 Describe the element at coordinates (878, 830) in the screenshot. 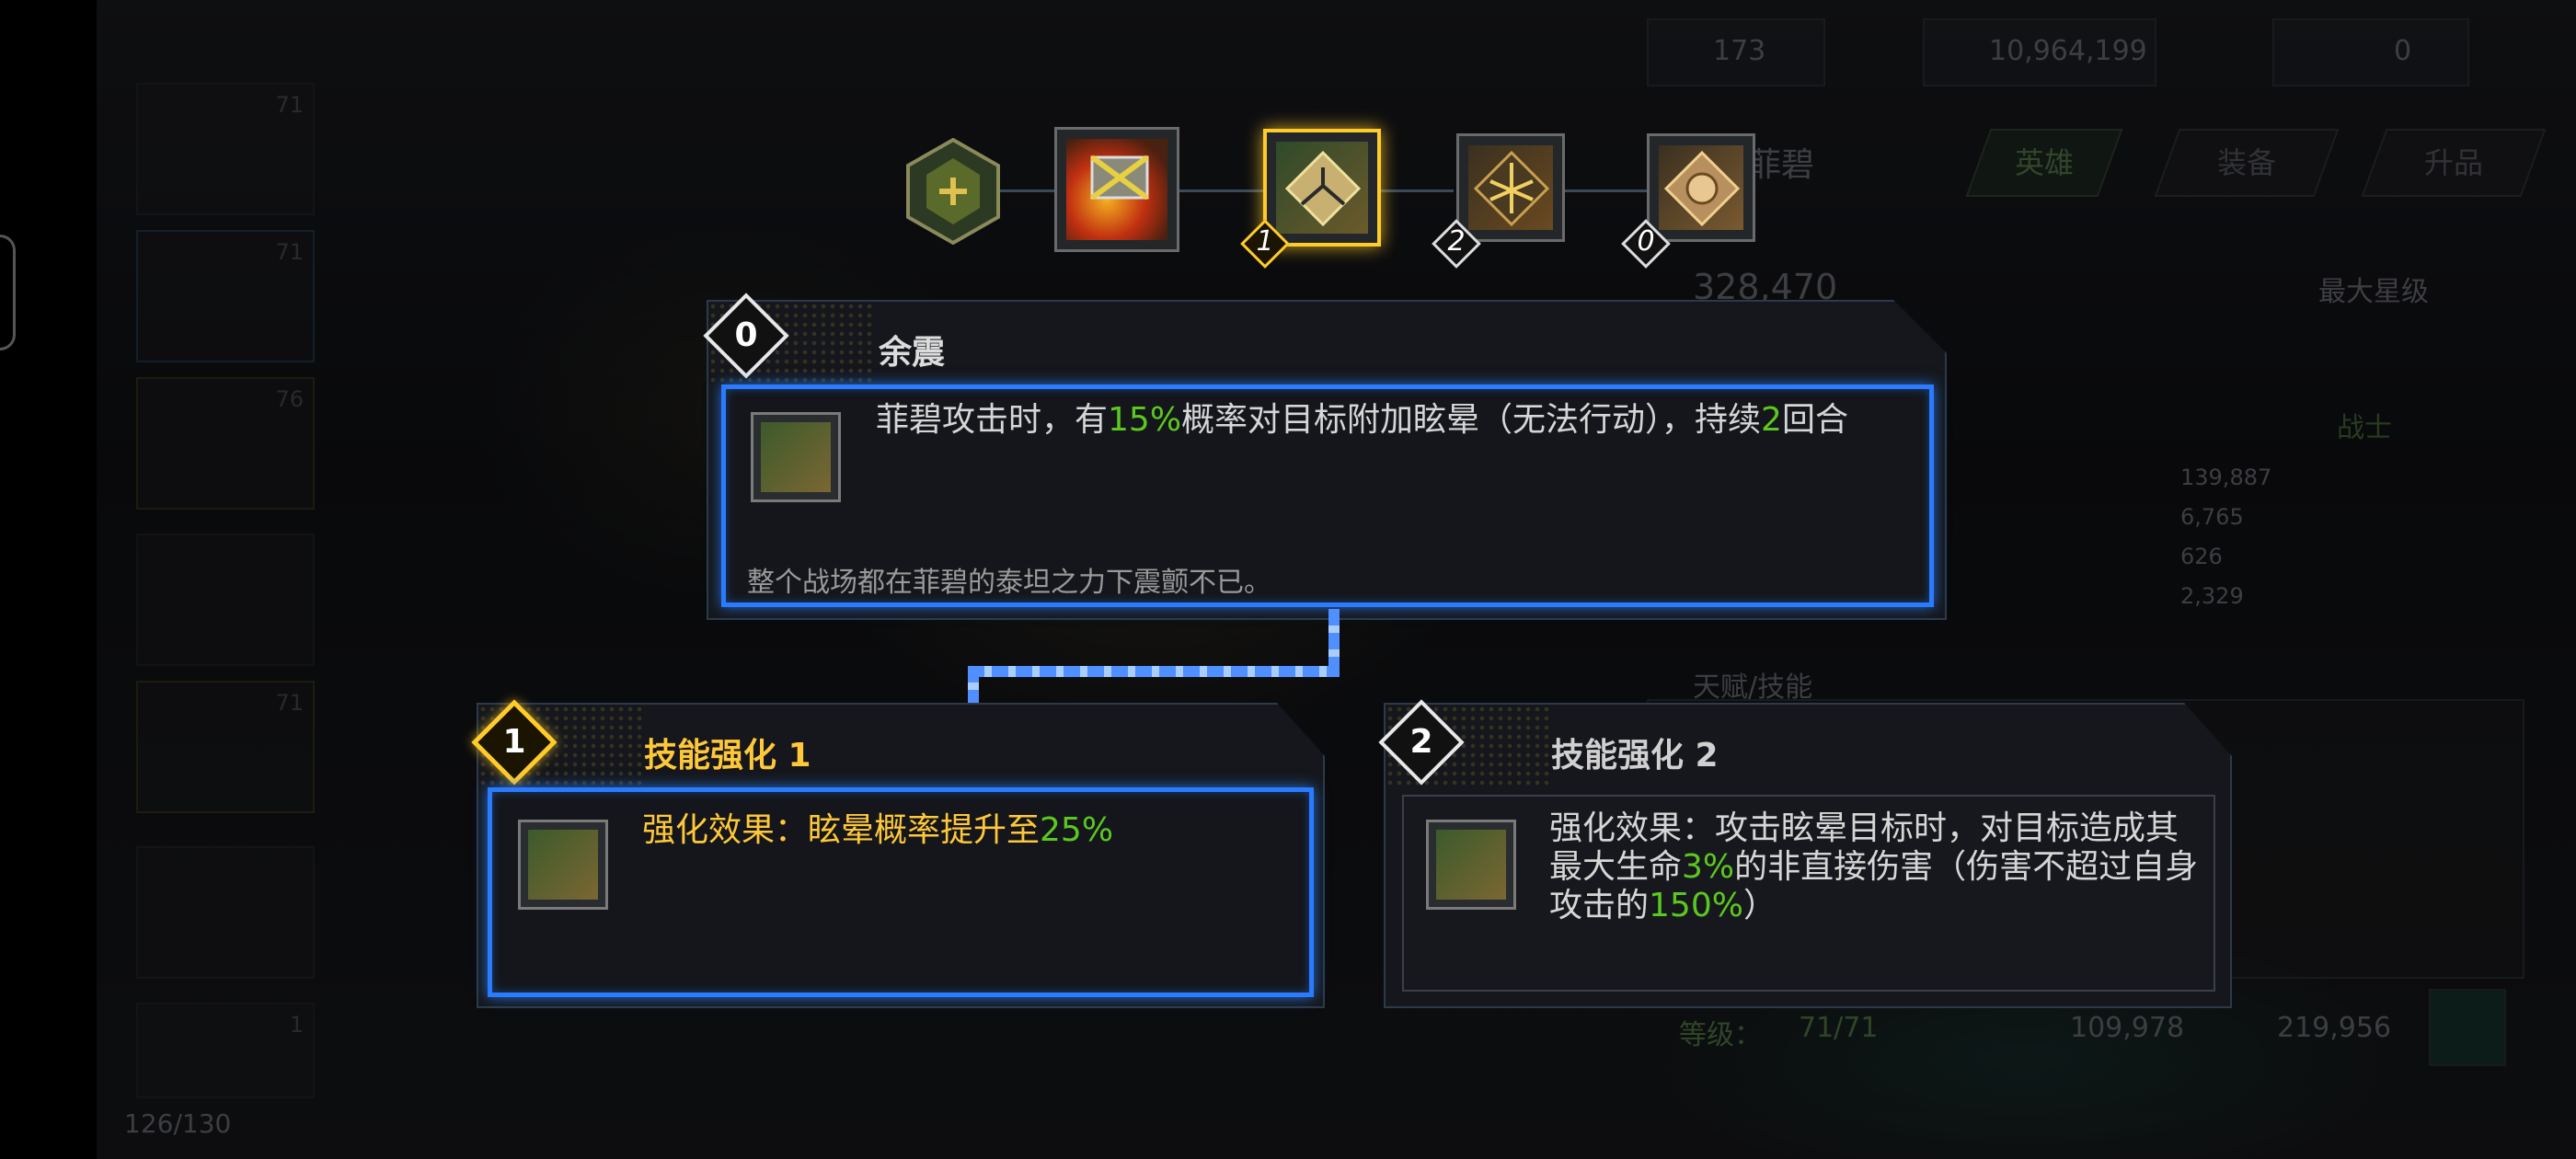

I see `enhance-1-description: 强化效果：眩晕概率提升至25%` at that location.